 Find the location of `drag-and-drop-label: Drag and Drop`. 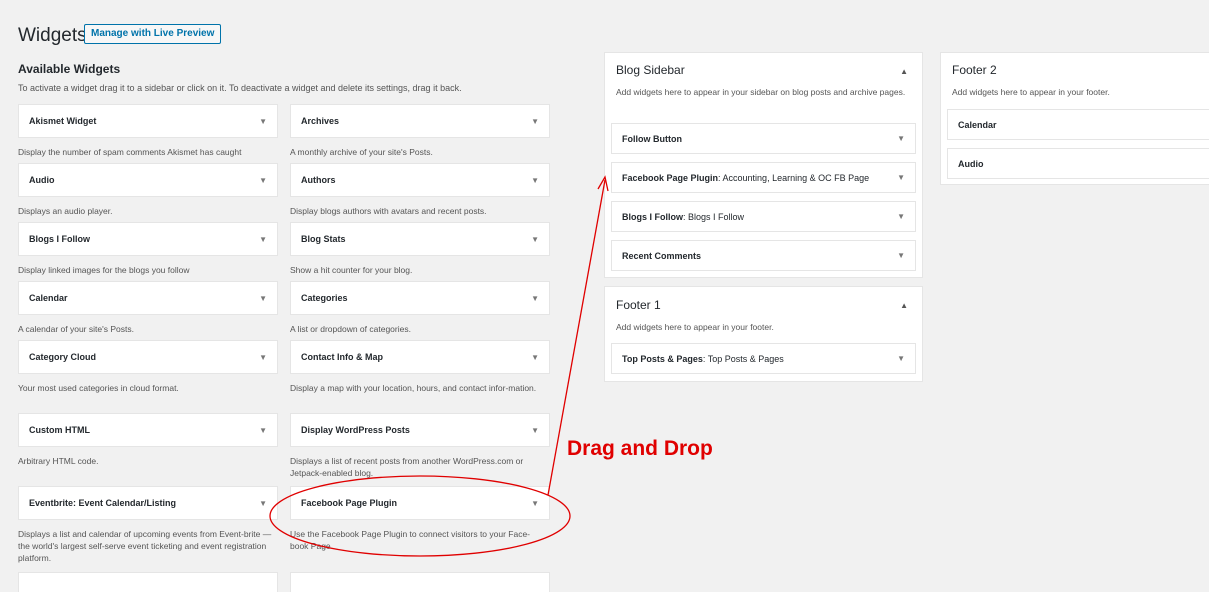

drag-and-drop-label: Drag and Drop is located at coordinates (640, 448).